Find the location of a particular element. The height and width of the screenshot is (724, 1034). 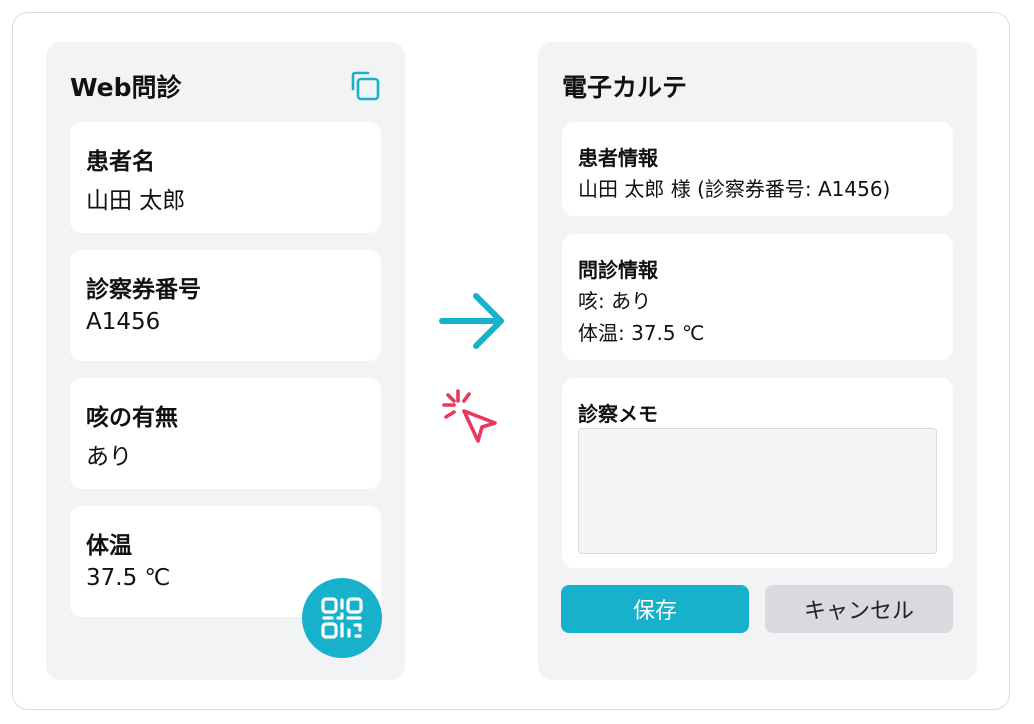

arrow-right-icon is located at coordinates (471, 321).